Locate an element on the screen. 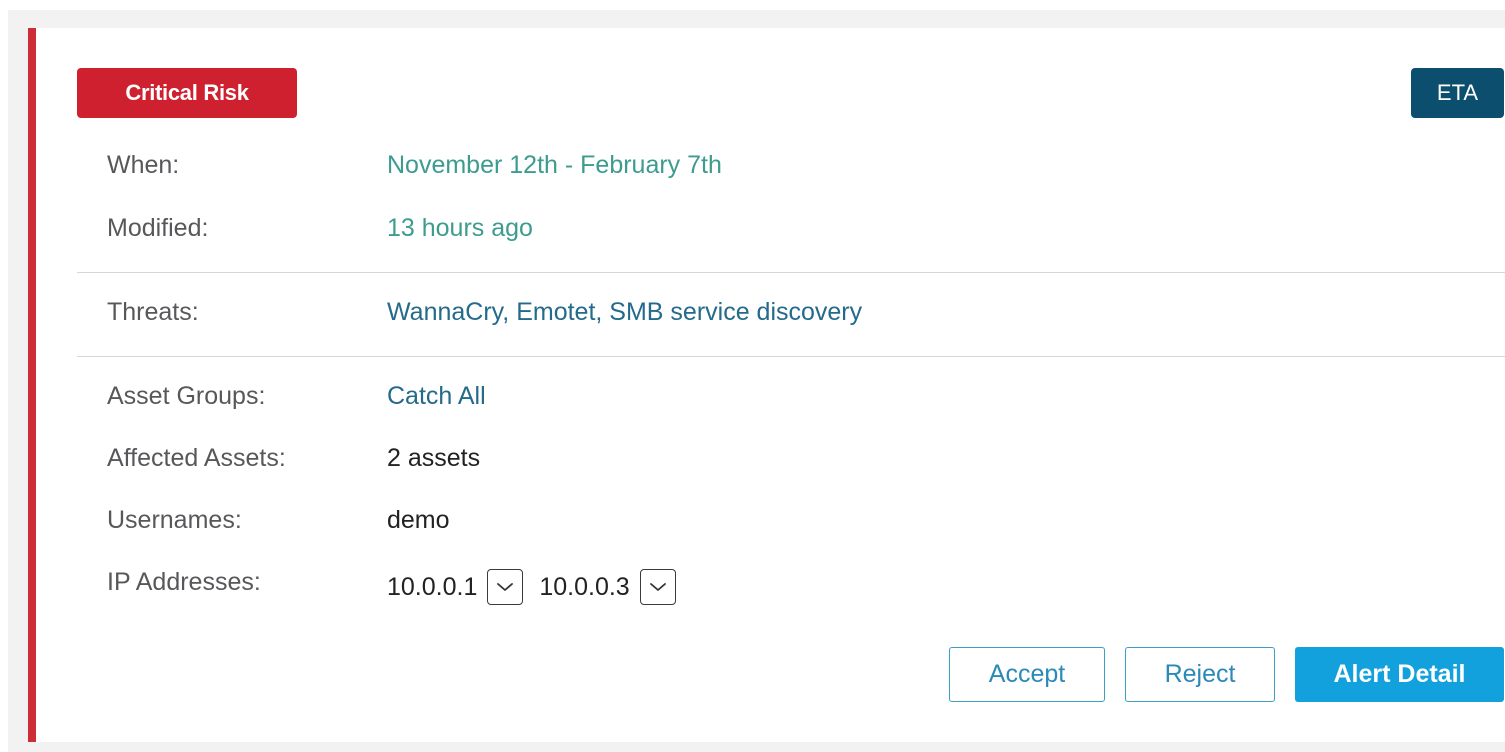  when-value: November 12th - February 7th is located at coordinates (554, 165).